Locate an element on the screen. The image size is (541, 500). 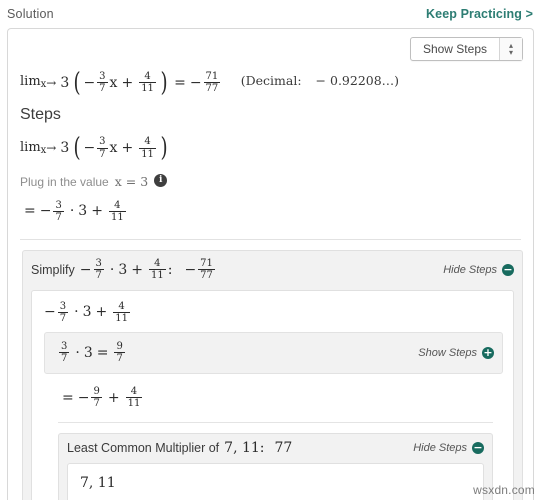
decimal-readout: (Decimal: − 0.92208…) is located at coordinates (320, 80).